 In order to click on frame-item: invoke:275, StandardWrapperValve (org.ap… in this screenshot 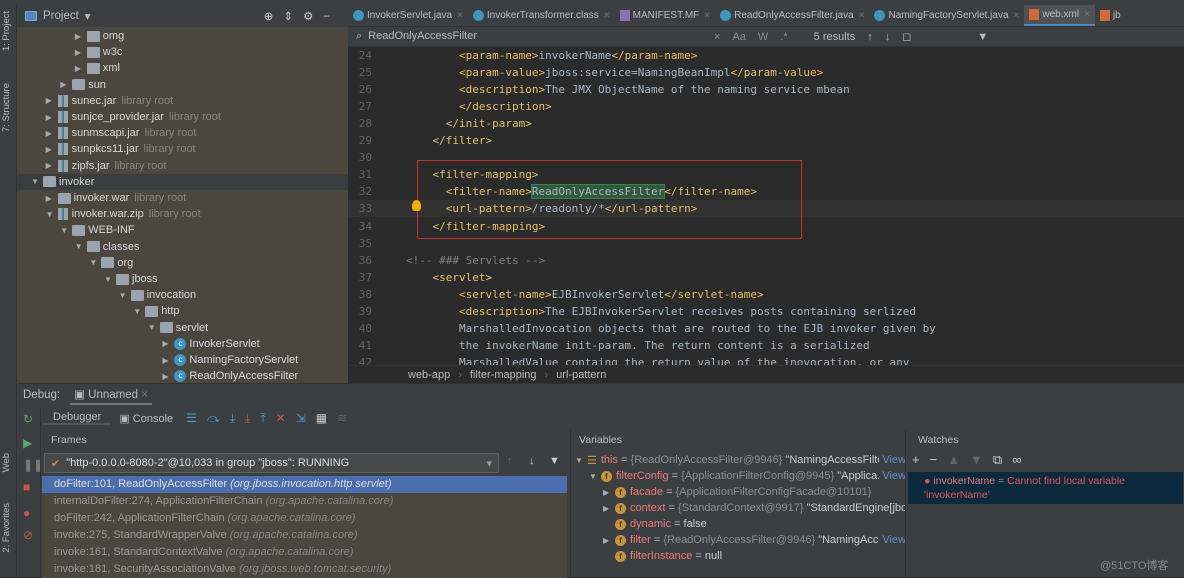, I will do `click(304, 535)`.